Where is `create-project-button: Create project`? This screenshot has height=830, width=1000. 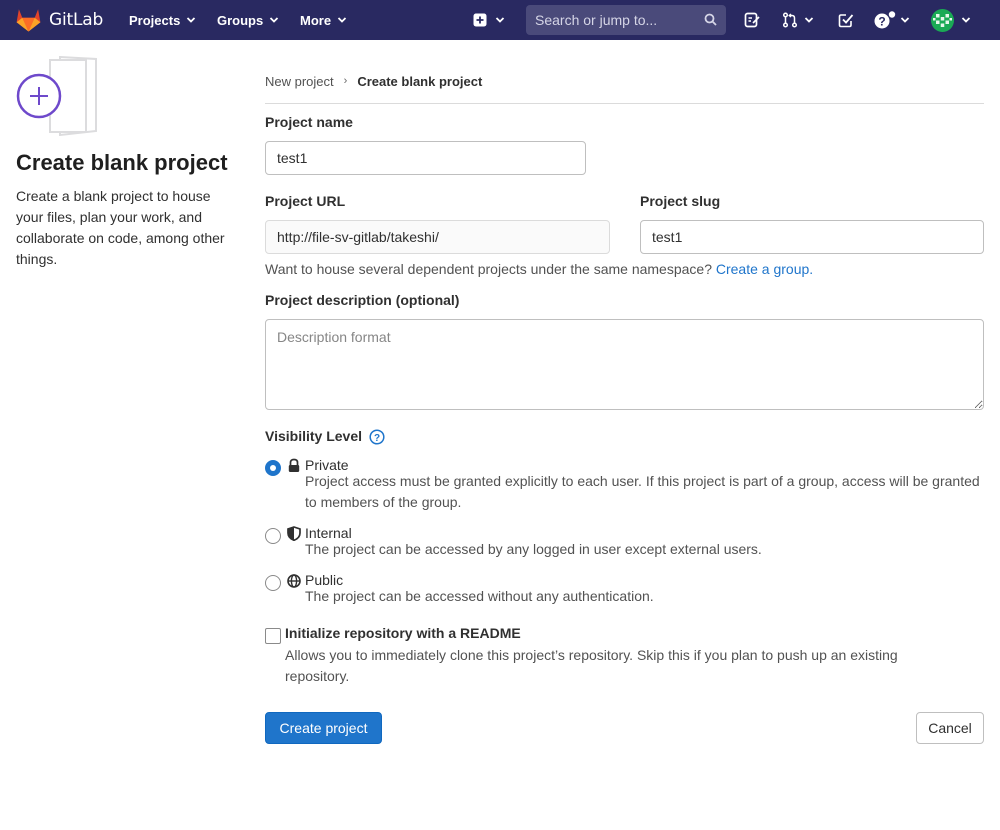
create-project-button: Create project is located at coordinates (323, 728).